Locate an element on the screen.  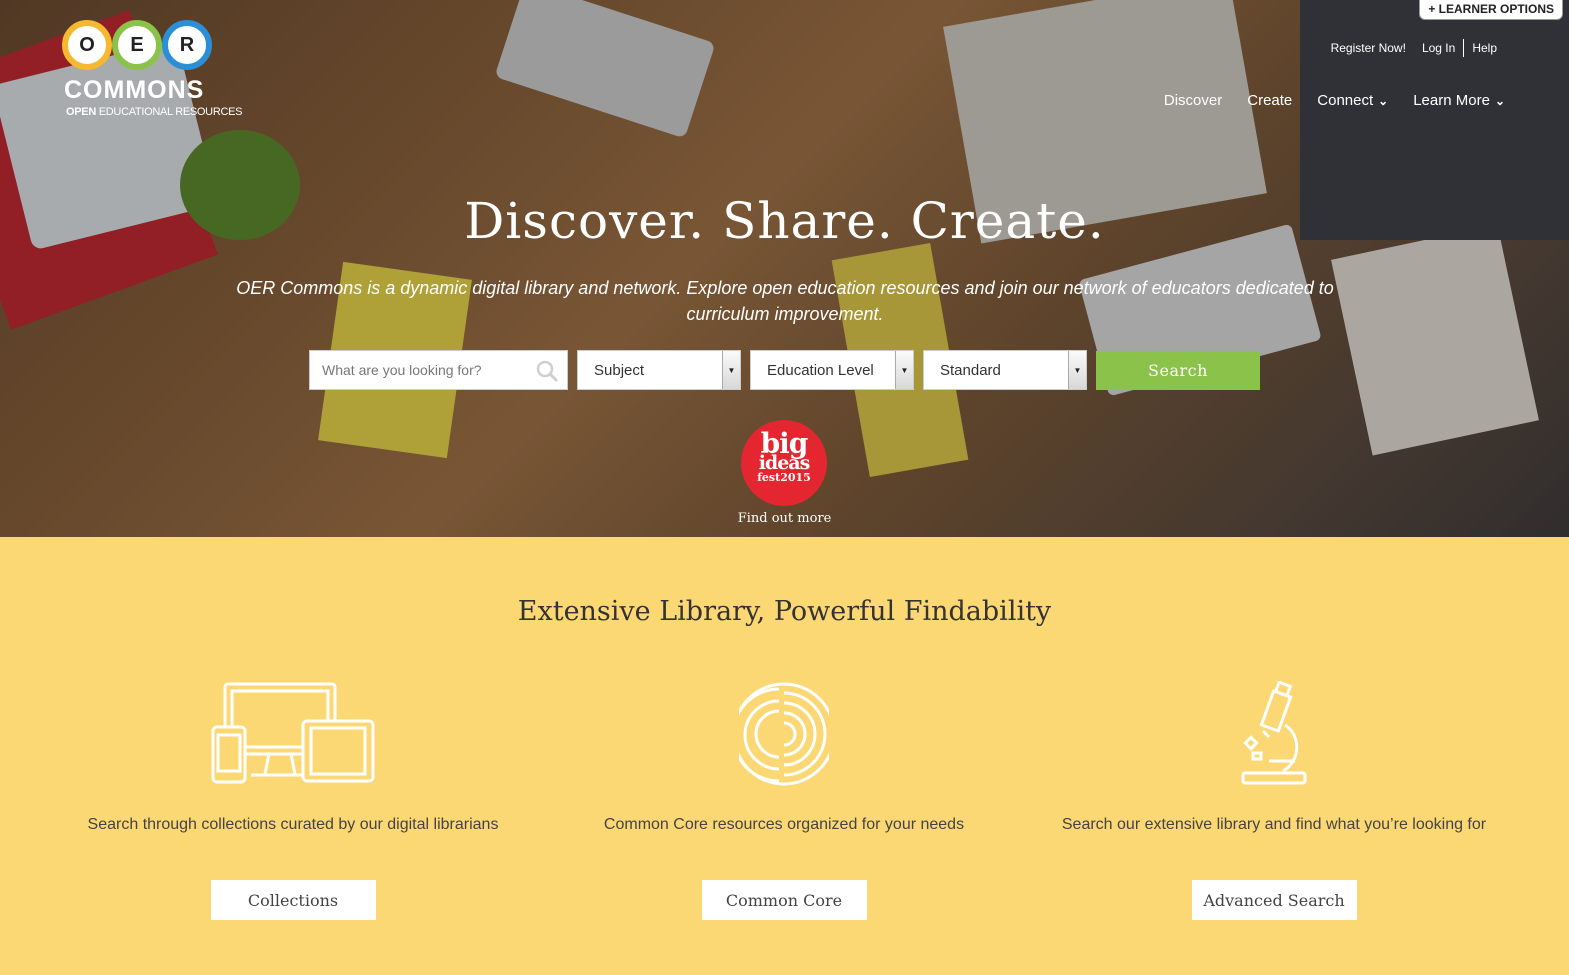
nav-label: Learn More is located at coordinates (1451, 100).